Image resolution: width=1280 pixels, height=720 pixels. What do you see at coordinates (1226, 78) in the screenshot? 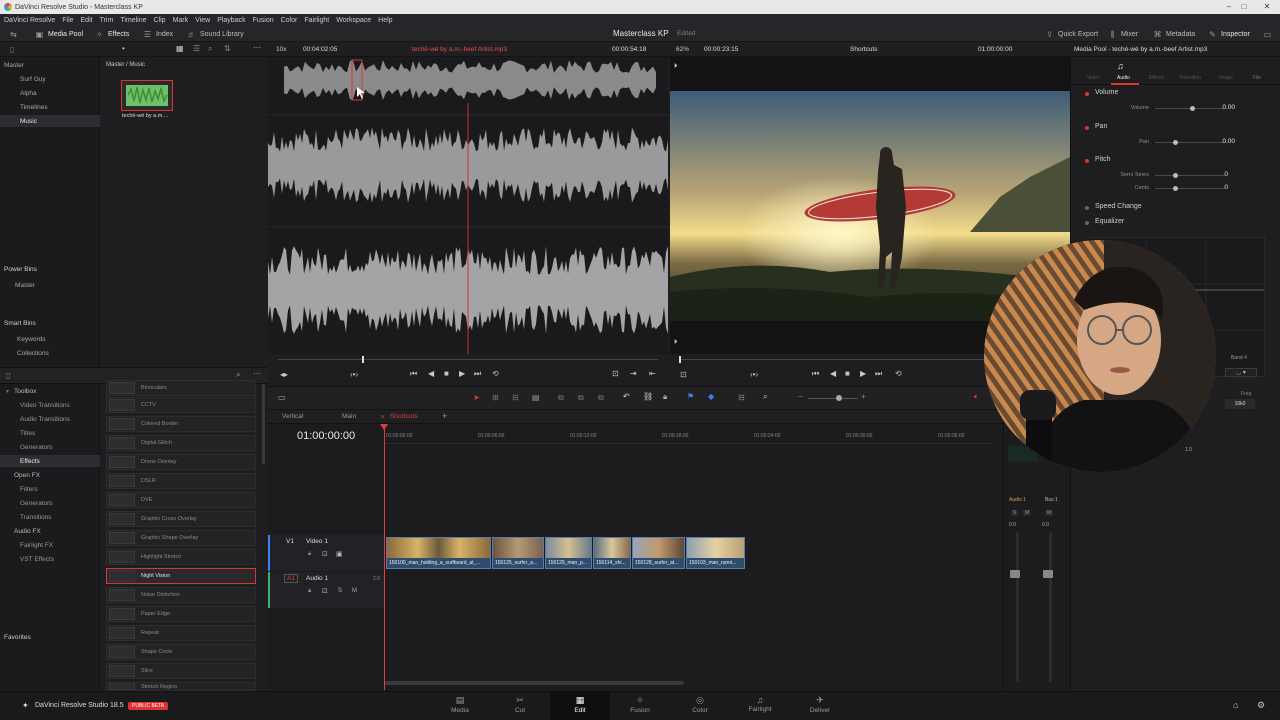
I see `tab-image: Image` at bounding box center [1226, 78].